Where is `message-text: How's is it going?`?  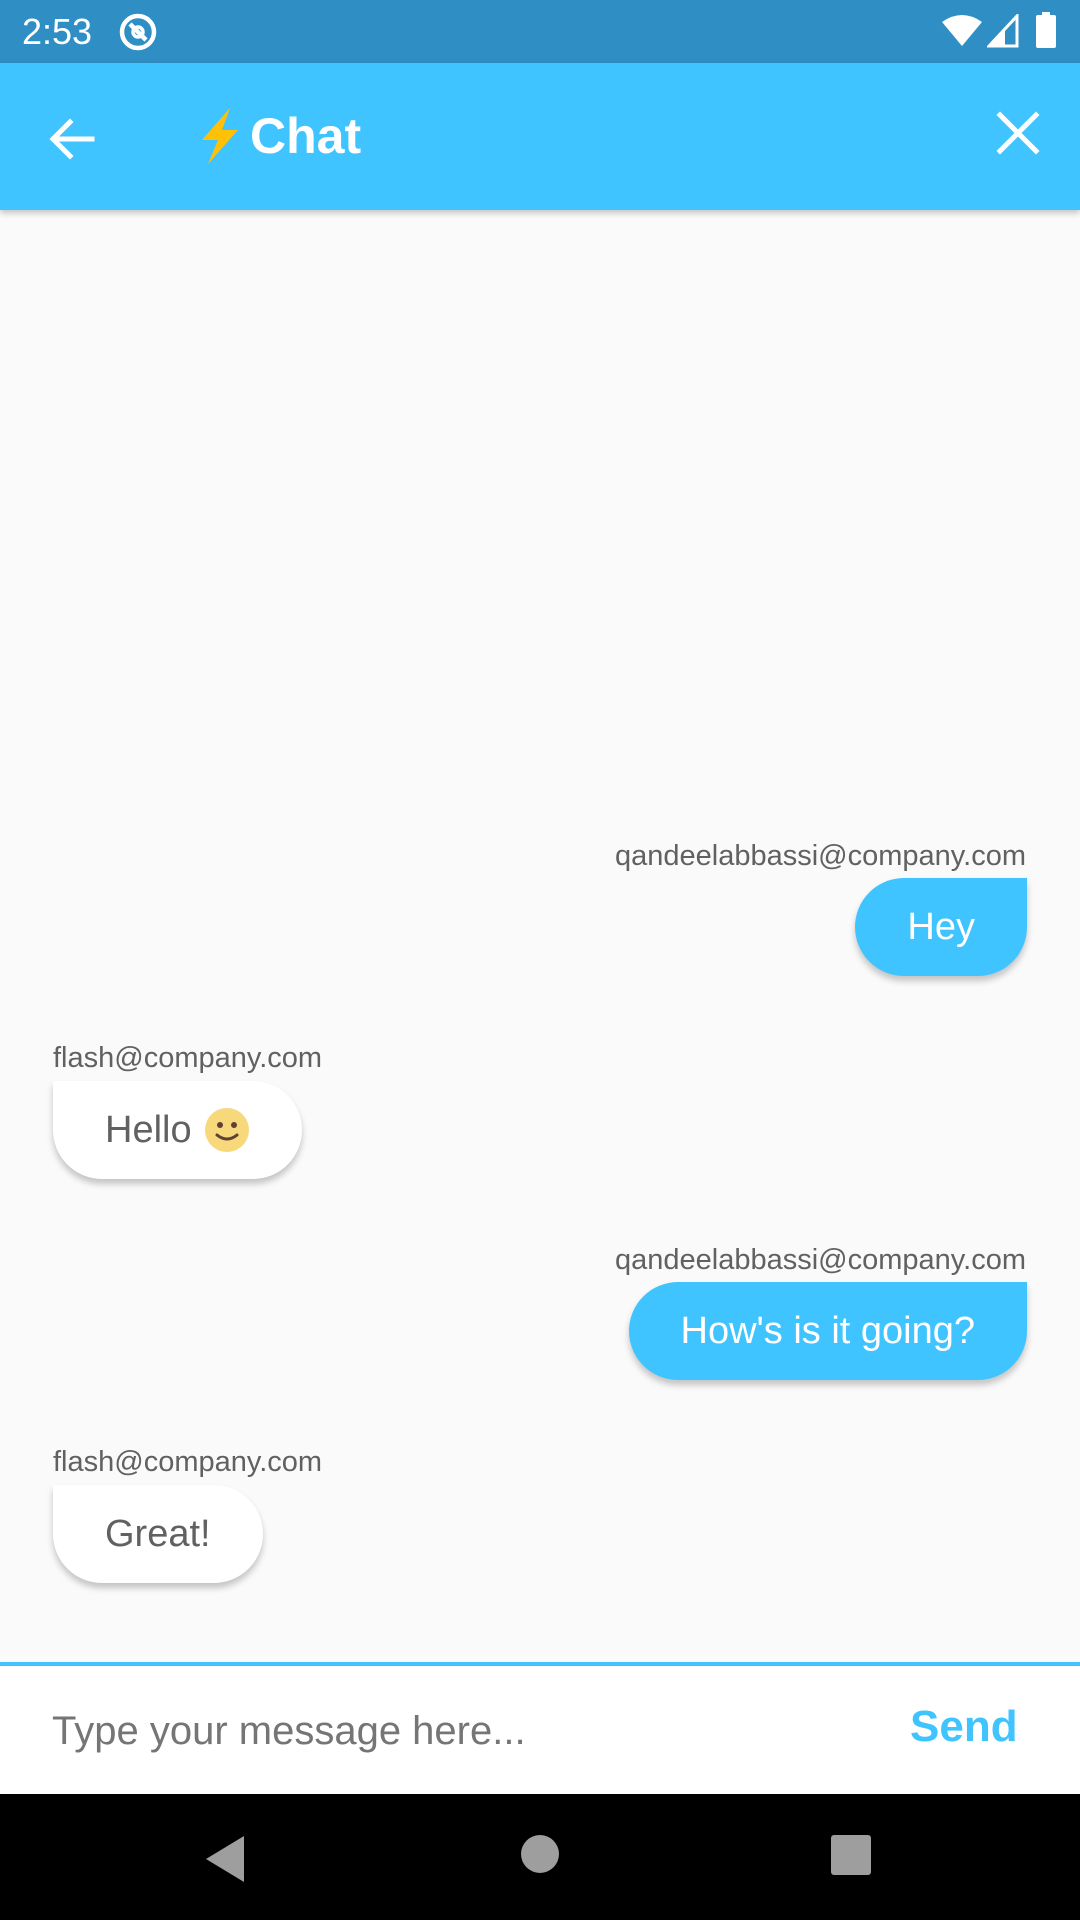 message-text: How's is it going? is located at coordinates (828, 1330).